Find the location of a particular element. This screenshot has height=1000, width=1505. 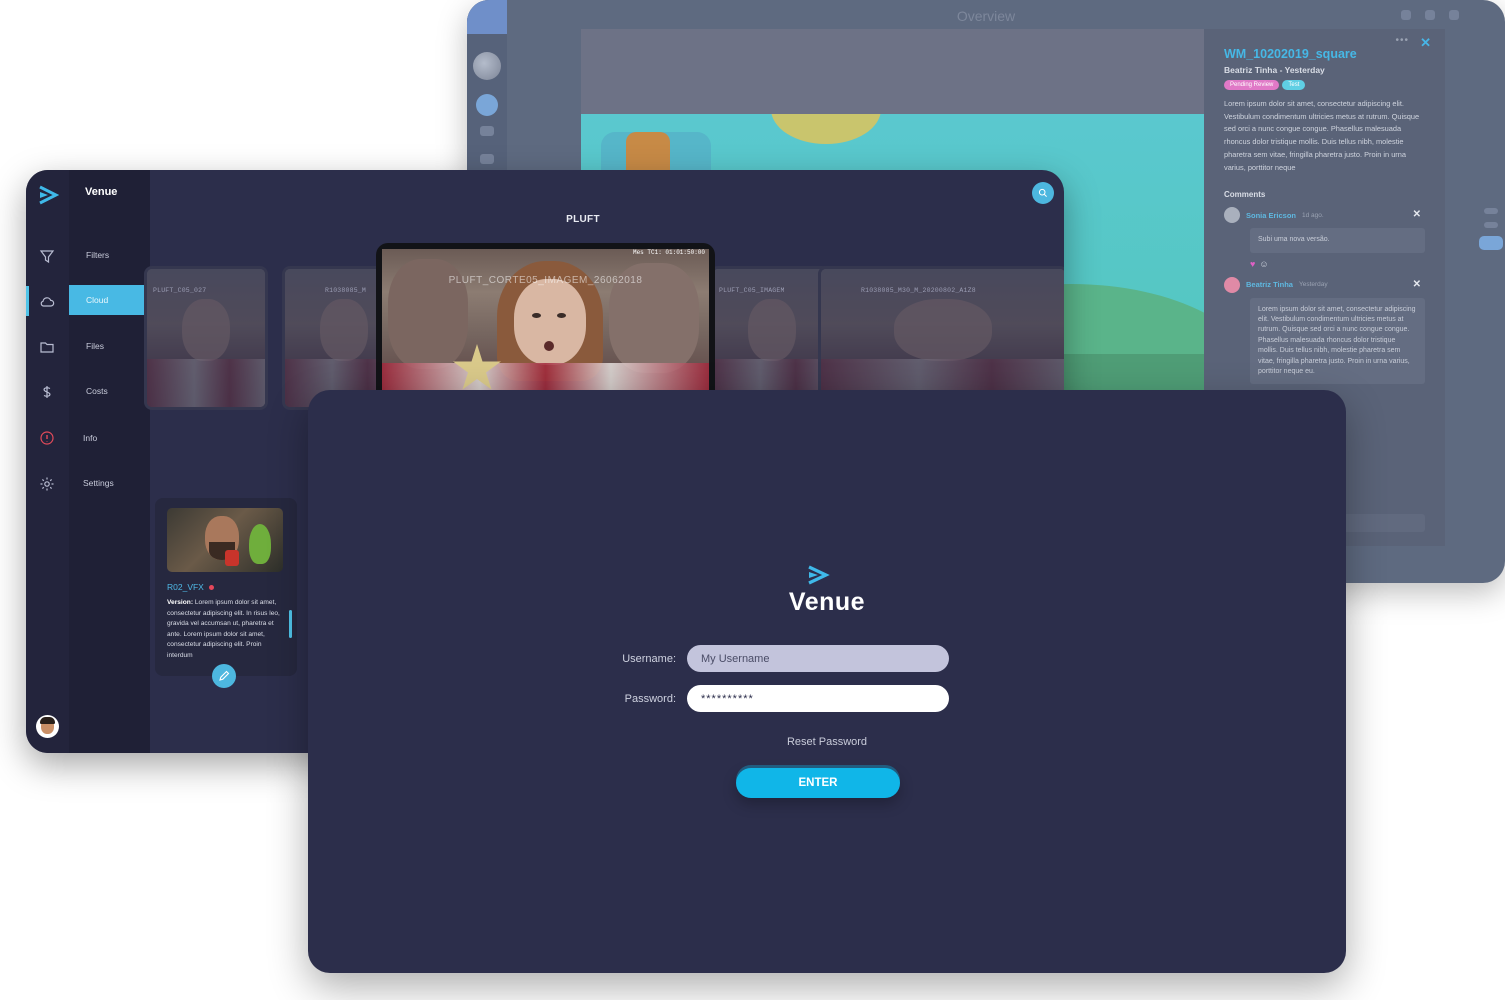

media-thumbnail: PLUFT_C05_IMAGEM is located at coordinates (772, 338).